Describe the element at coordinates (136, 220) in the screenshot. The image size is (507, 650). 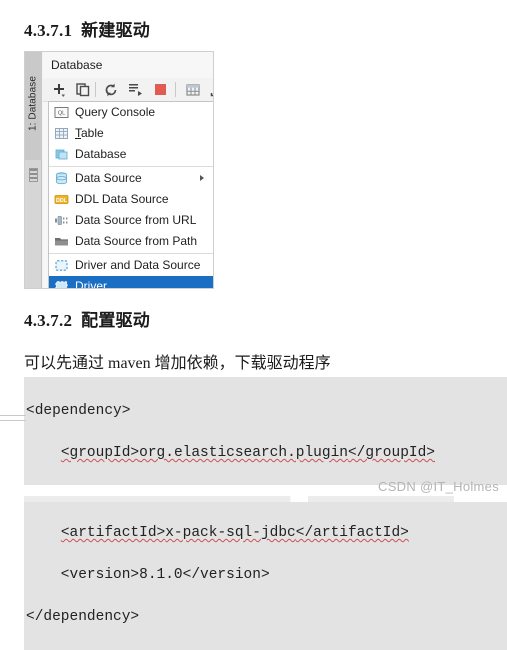
I see `menu-item-label: Data Source from URL` at that location.